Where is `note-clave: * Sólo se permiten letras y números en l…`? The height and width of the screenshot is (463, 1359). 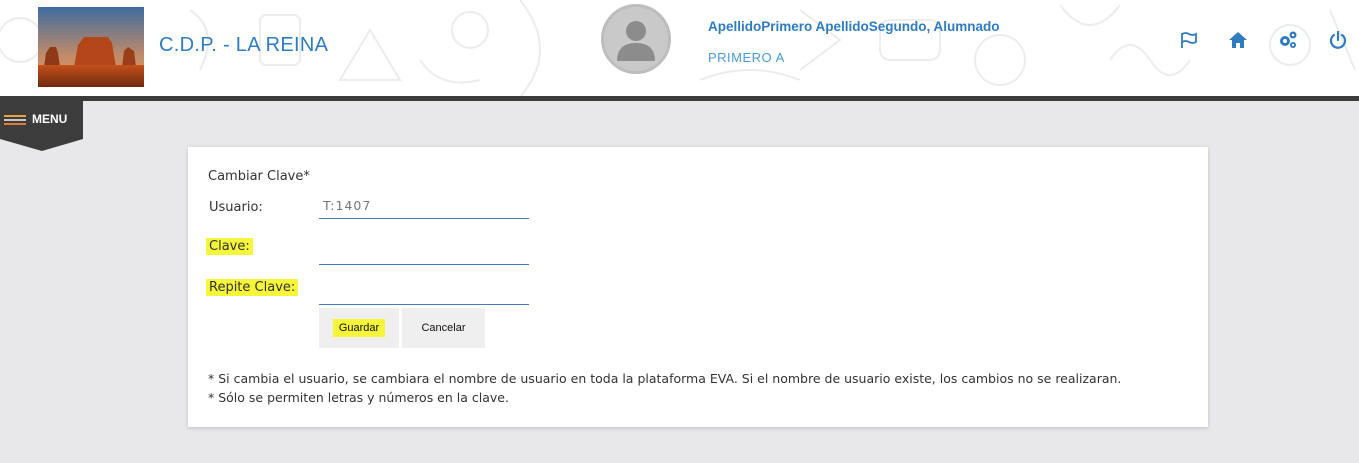 note-clave: * Sólo se permiten letras y números en l… is located at coordinates (358, 397).